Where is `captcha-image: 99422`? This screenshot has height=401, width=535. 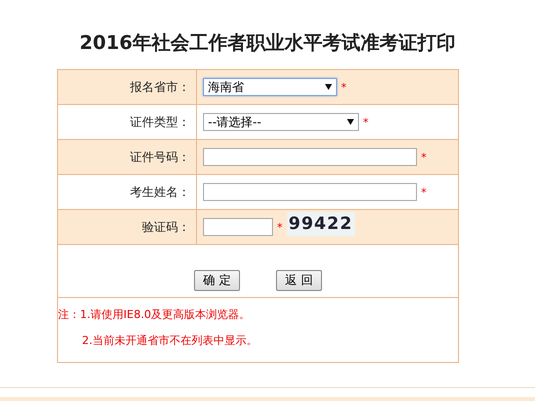
captcha-image: 99422 is located at coordinates (320, 224).